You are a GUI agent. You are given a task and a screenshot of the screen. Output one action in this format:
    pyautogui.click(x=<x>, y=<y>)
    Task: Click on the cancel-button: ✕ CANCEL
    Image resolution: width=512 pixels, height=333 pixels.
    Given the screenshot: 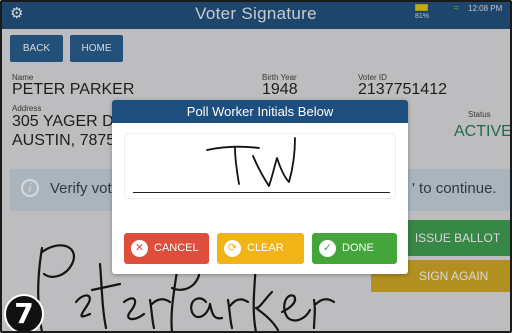 What is the action you would take?
    pyautogui.click(x=166, y=248)
    